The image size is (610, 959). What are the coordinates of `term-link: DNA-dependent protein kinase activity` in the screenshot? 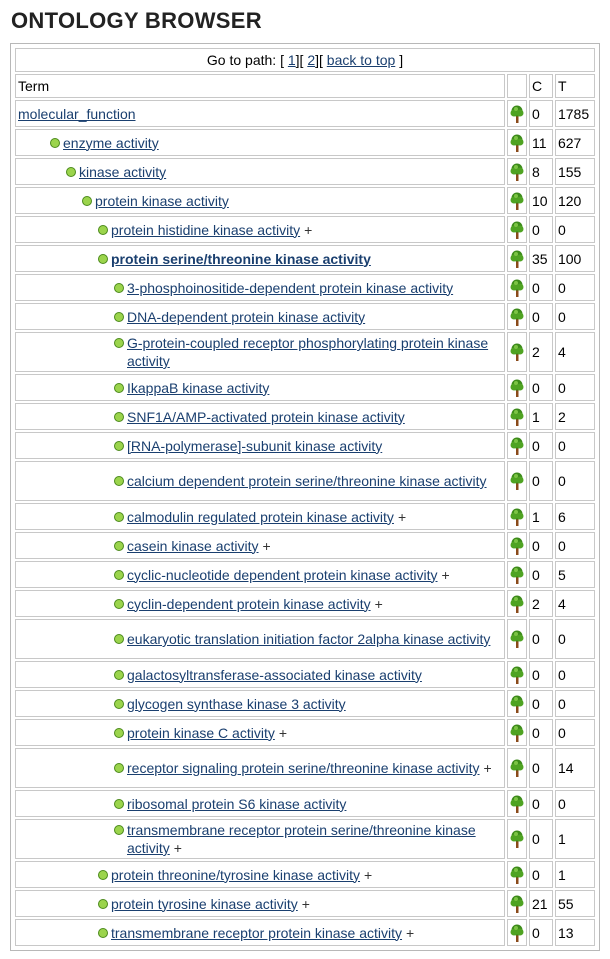 It's located at (246, 317).